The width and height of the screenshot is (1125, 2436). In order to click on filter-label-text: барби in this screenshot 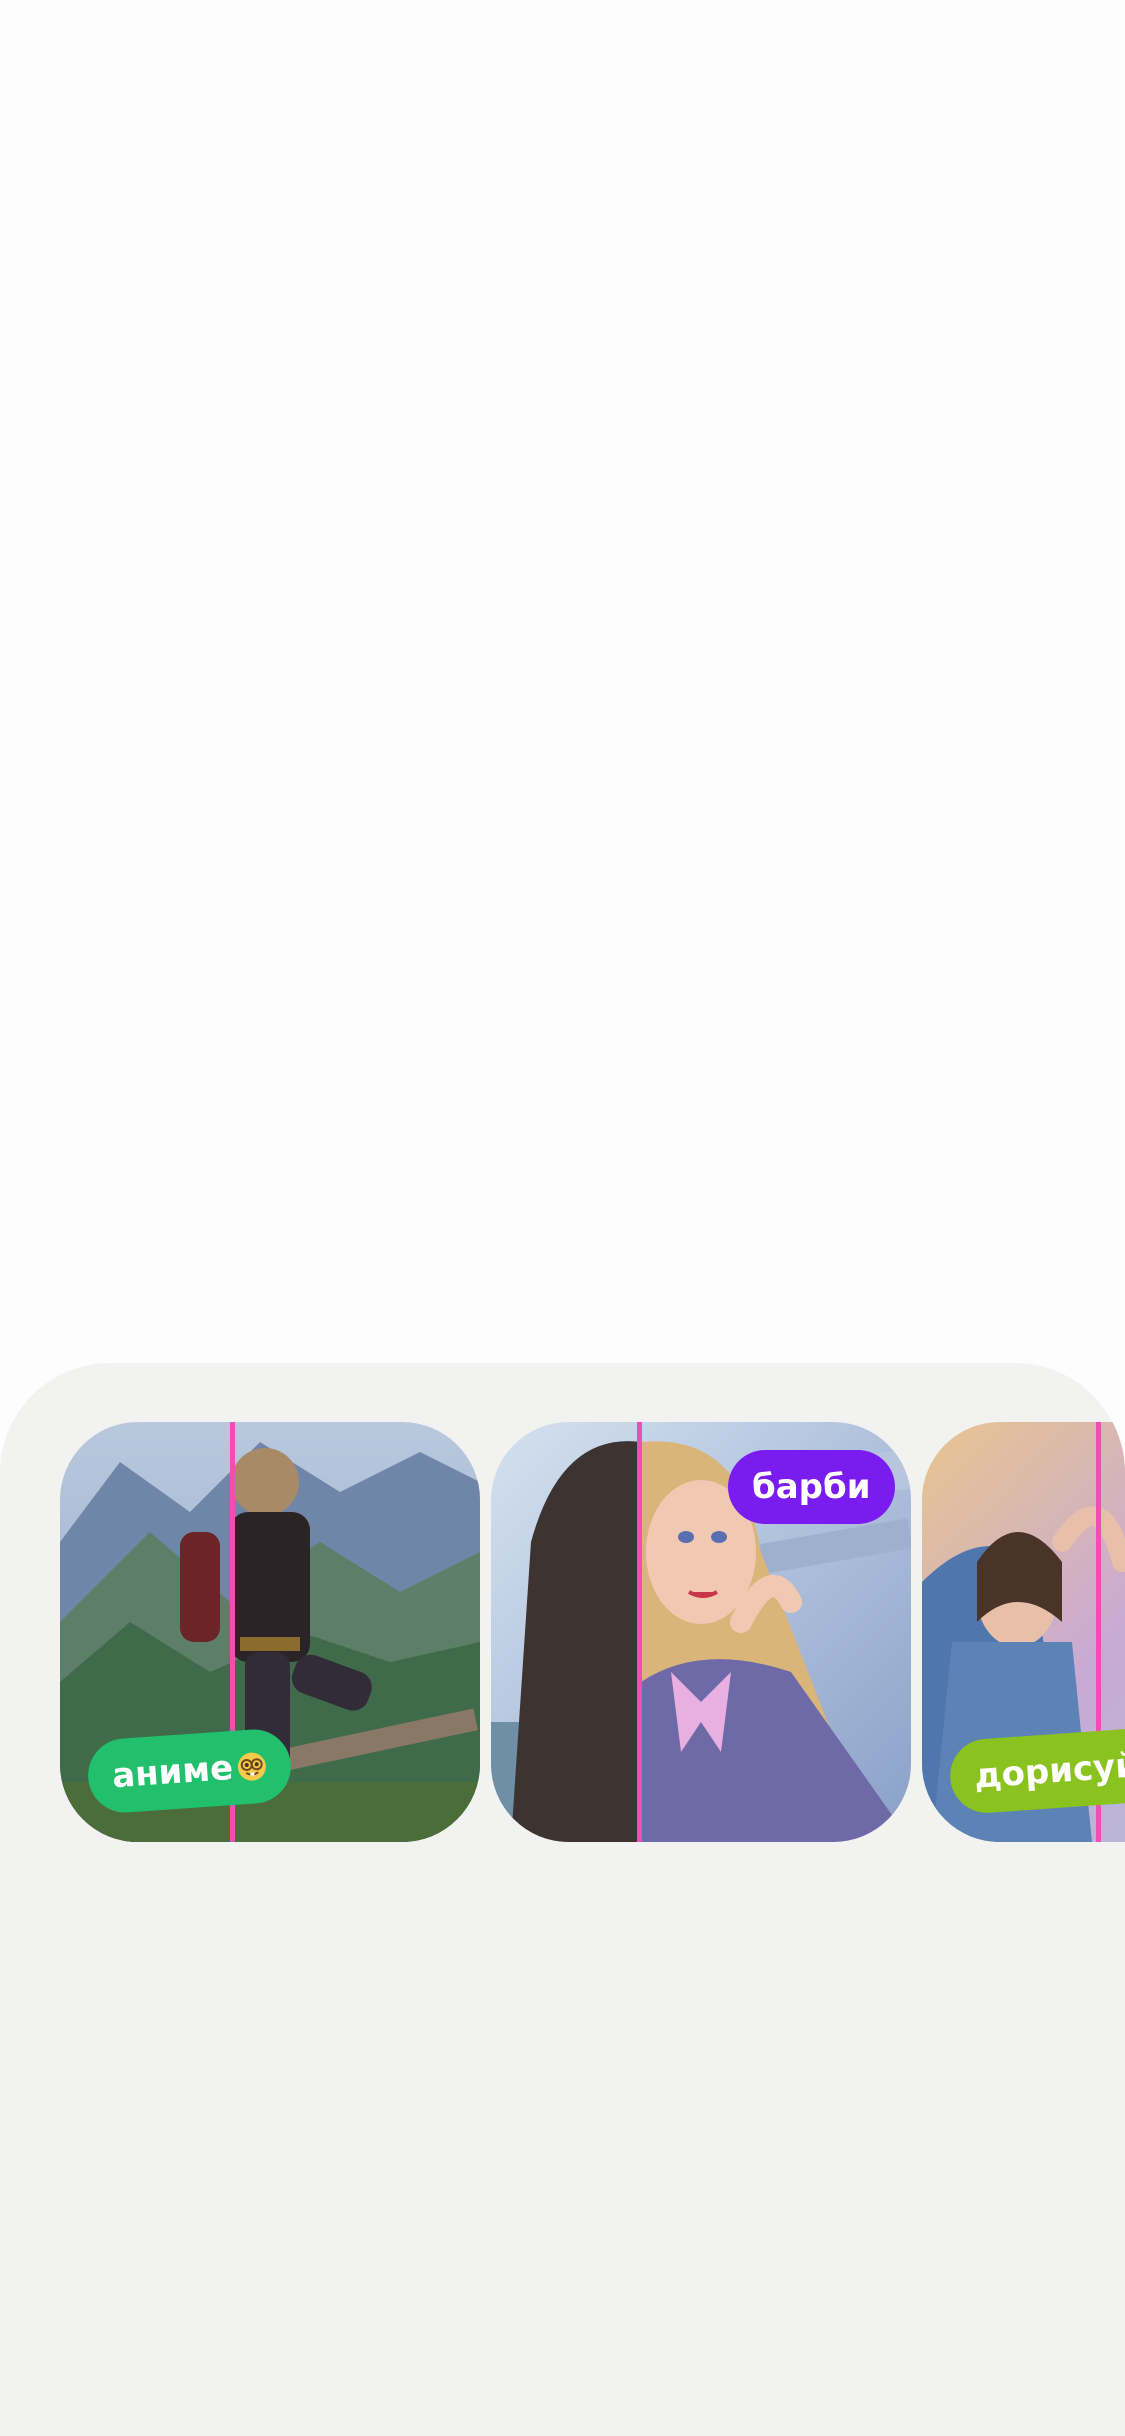, I will do `click(811, 1487)`.